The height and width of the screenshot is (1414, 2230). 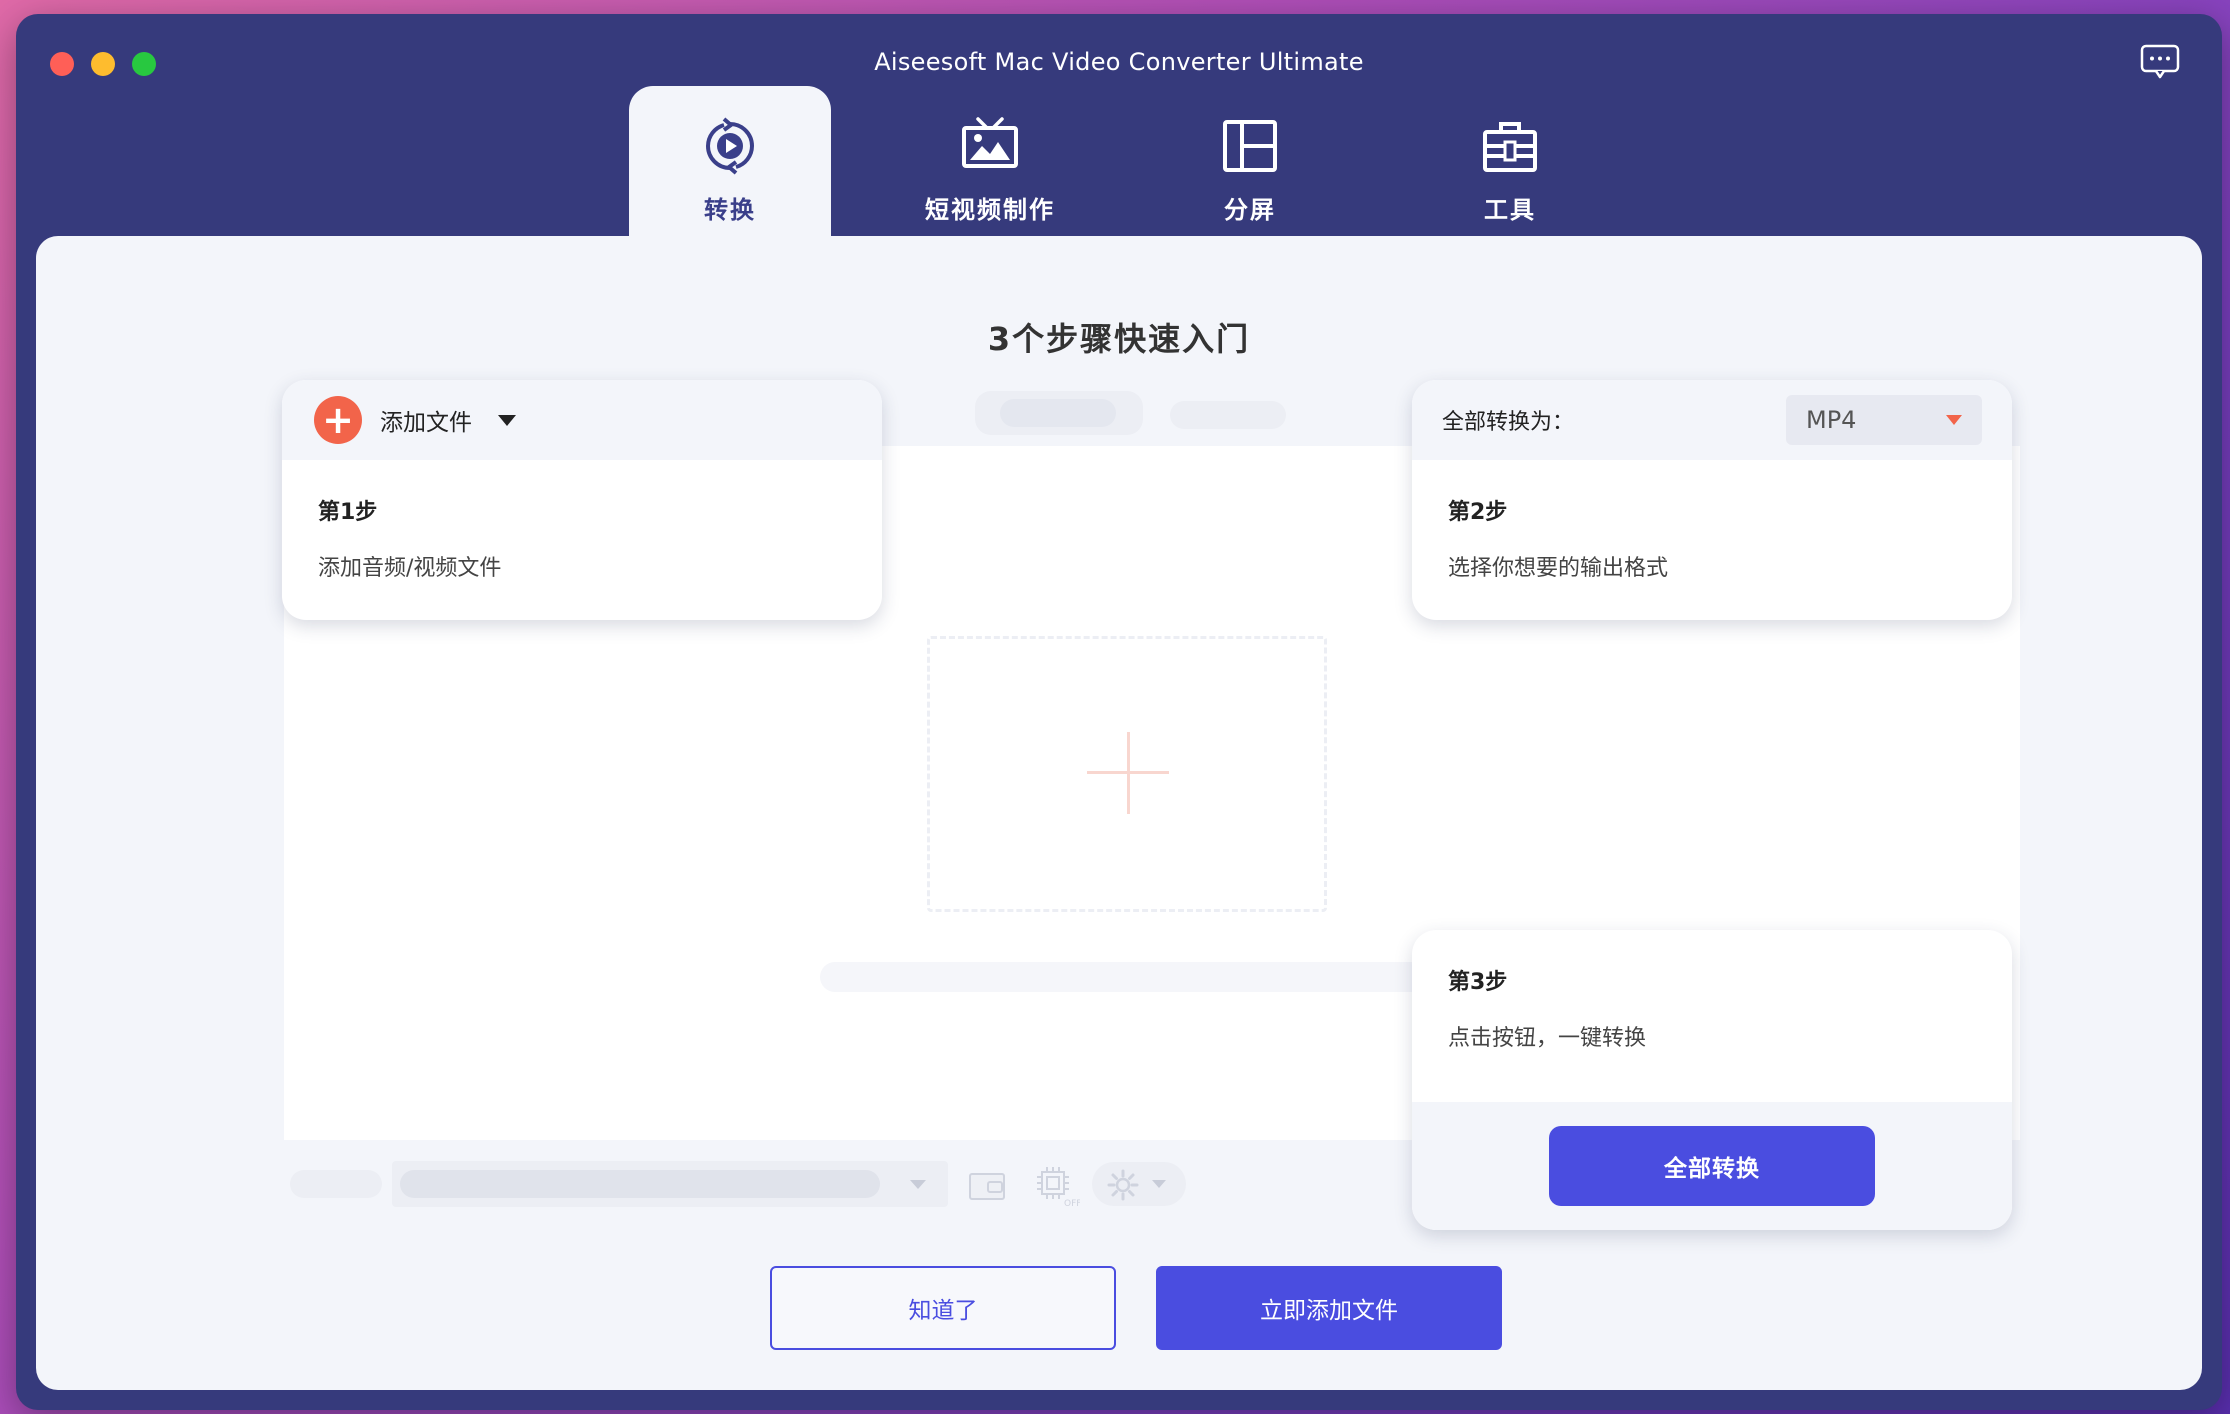 I want to click on output-format-value: MP4, so click(x=1831, y=420).